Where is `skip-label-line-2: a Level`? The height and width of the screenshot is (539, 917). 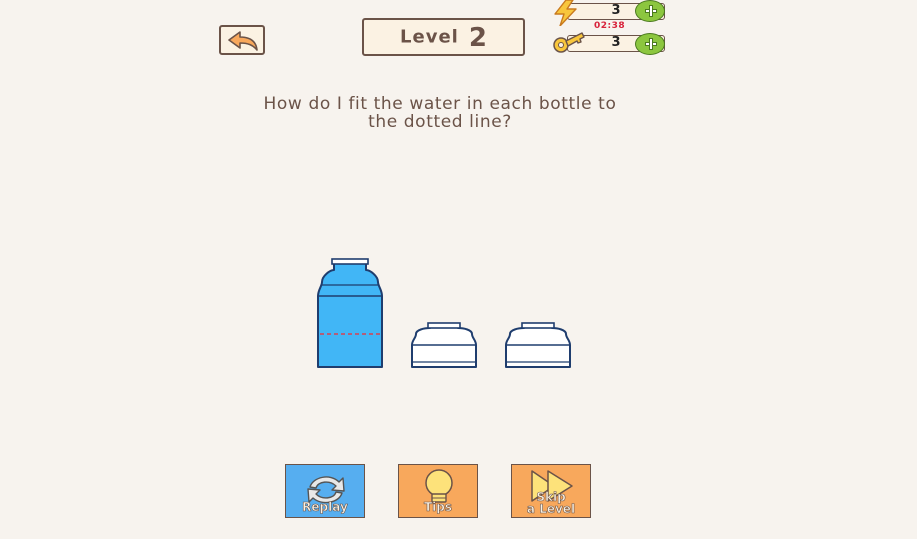 skip-label-line-2: a Level is located at coordinates (551, 509).